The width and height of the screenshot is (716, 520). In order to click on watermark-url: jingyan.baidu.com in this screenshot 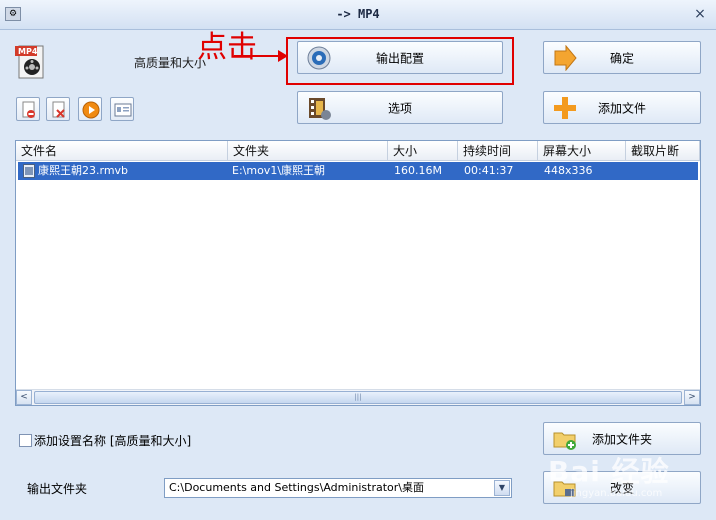, I will do `click(616, 493)`.